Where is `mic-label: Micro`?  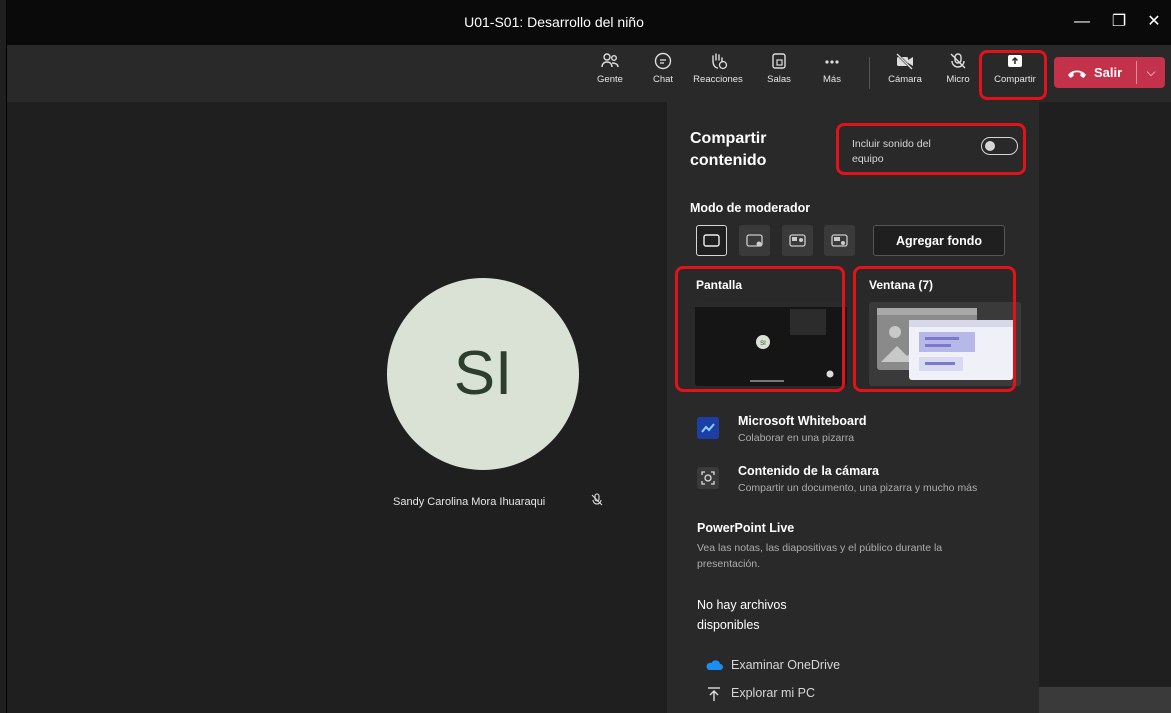
mic-label: Micro is located at coordinates (958, 79).